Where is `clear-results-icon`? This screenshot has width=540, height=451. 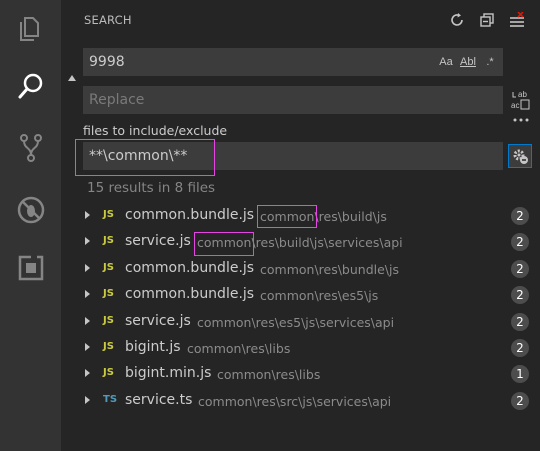 clear-results-icon is located at coordinates (517, 20).